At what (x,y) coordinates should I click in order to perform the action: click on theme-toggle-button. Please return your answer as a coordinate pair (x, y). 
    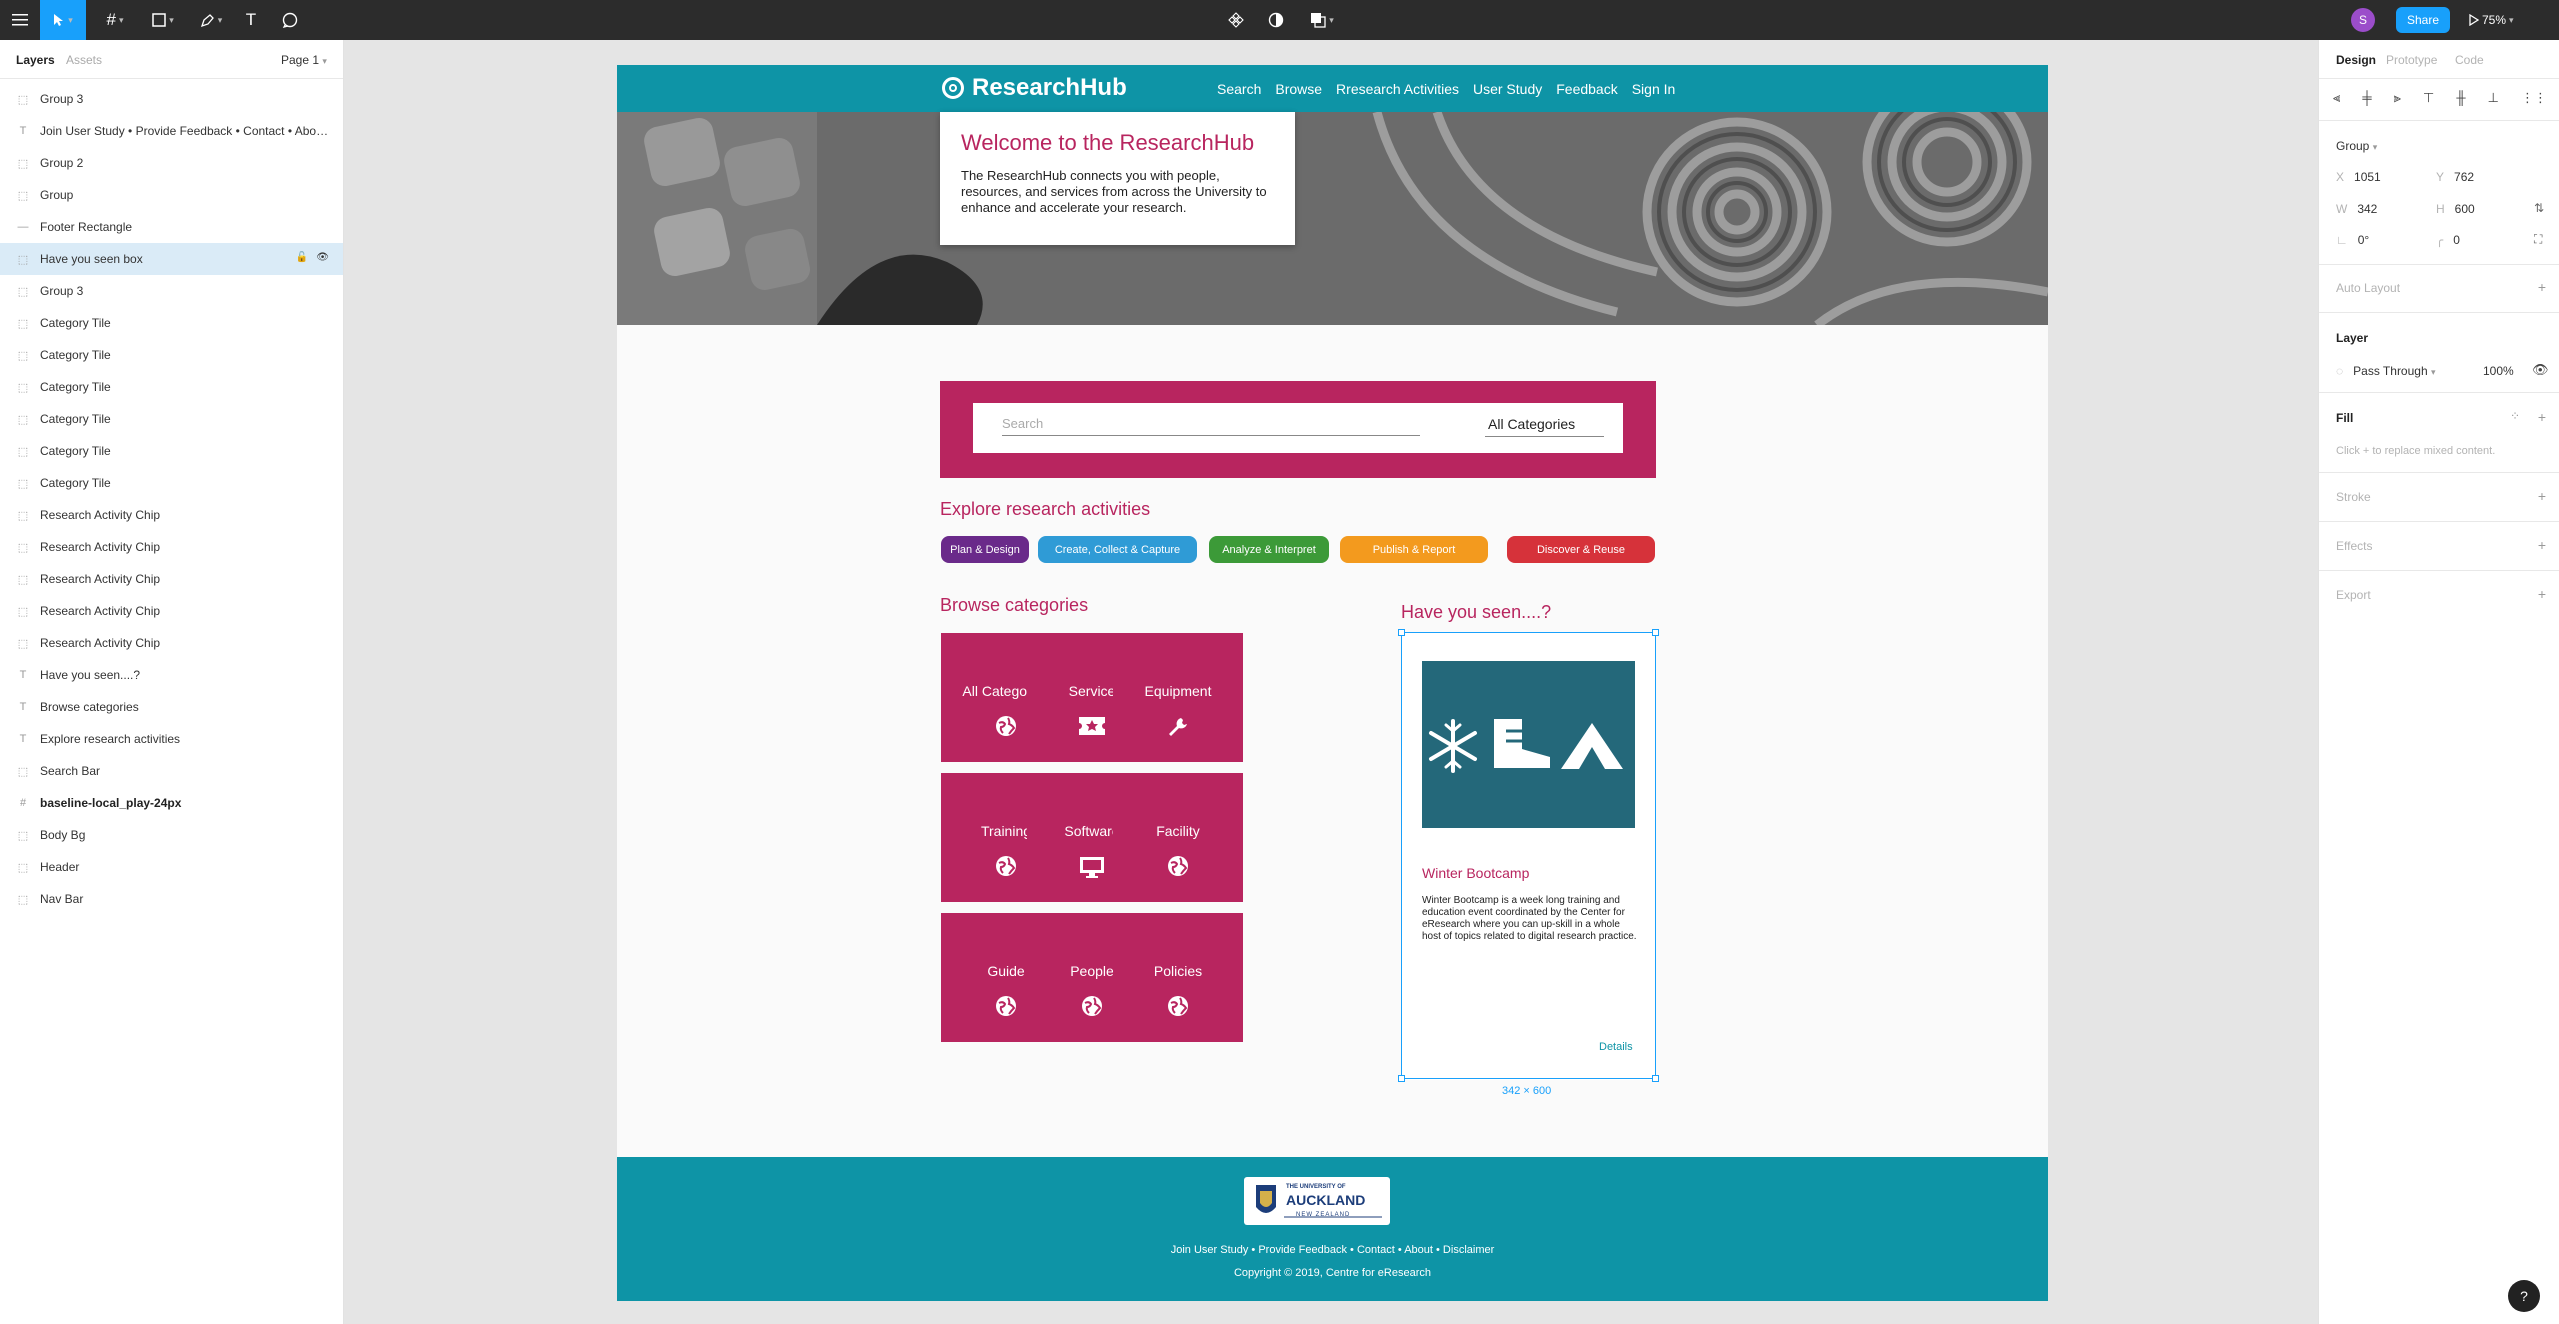
    Looking at the image, I should click on (1276, 20).